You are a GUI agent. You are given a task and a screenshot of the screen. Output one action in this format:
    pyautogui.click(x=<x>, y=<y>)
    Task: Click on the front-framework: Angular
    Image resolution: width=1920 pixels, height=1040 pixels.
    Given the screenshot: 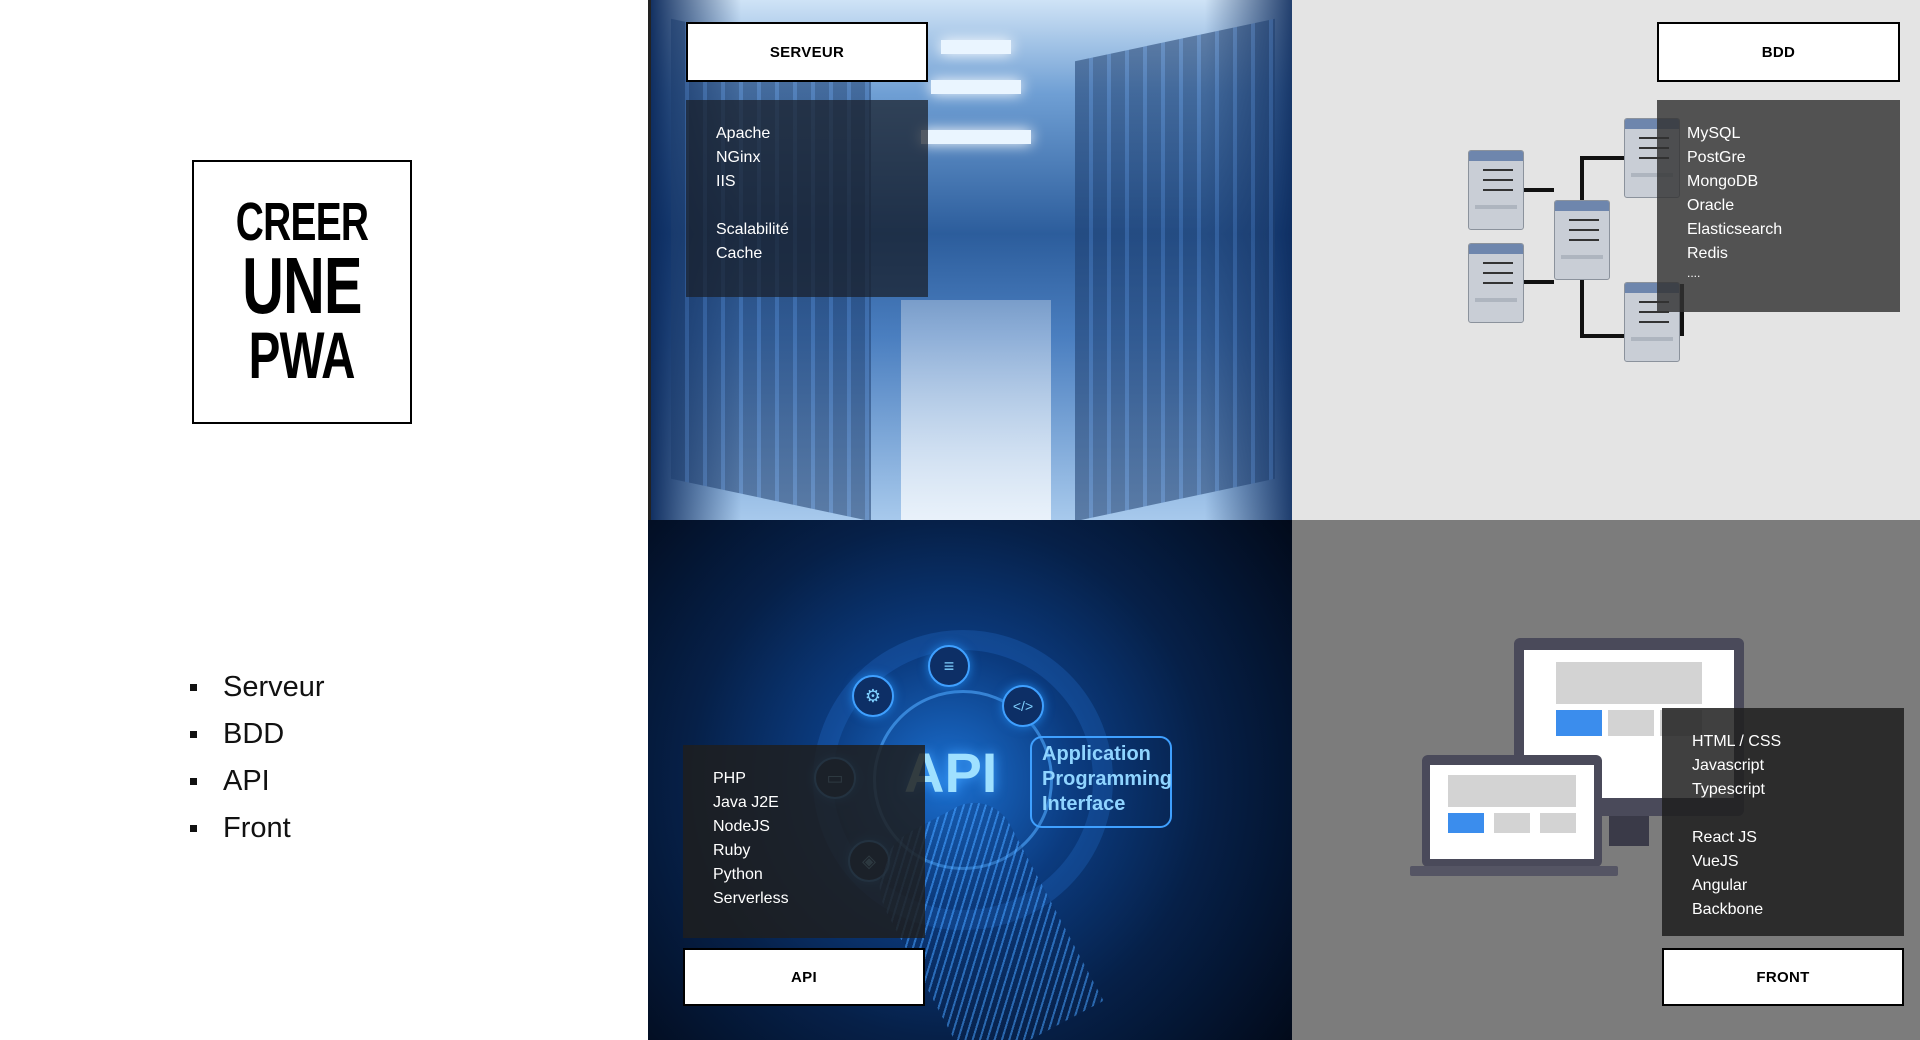 What is the action you would take?
    pyautogui.click(x=1720, y=885)
    